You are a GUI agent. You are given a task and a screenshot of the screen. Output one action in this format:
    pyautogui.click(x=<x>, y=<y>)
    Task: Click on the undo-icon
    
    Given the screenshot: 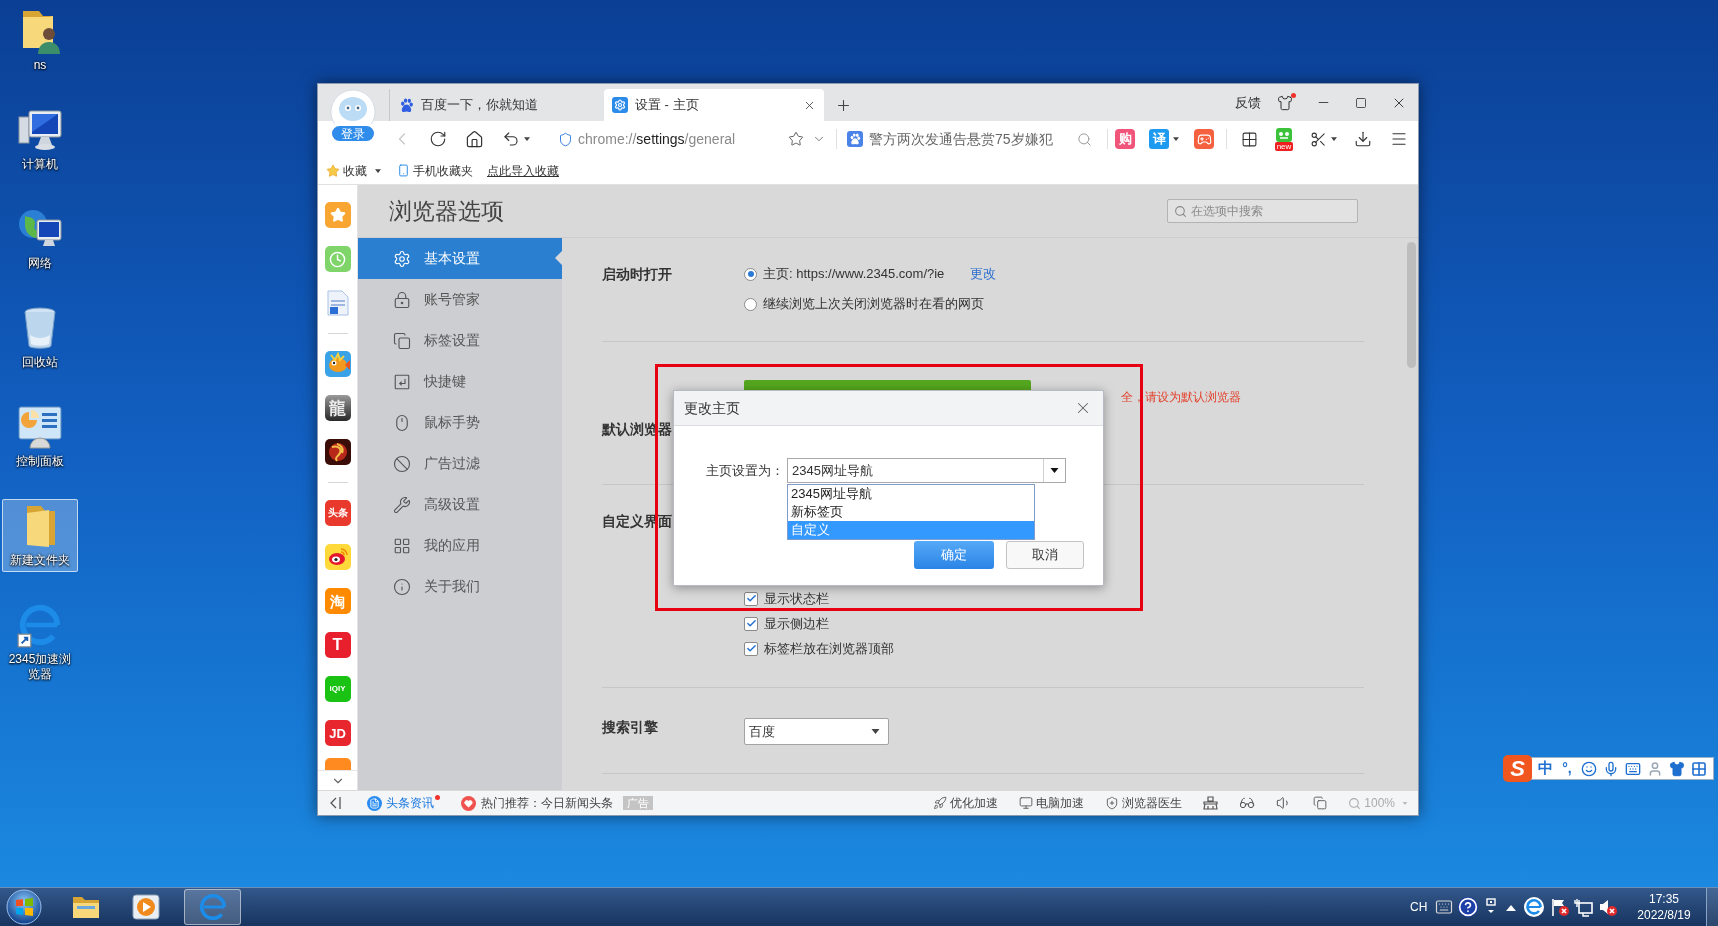 What is the action you would take?
    pyautogui.click(x=511, y=139)
    